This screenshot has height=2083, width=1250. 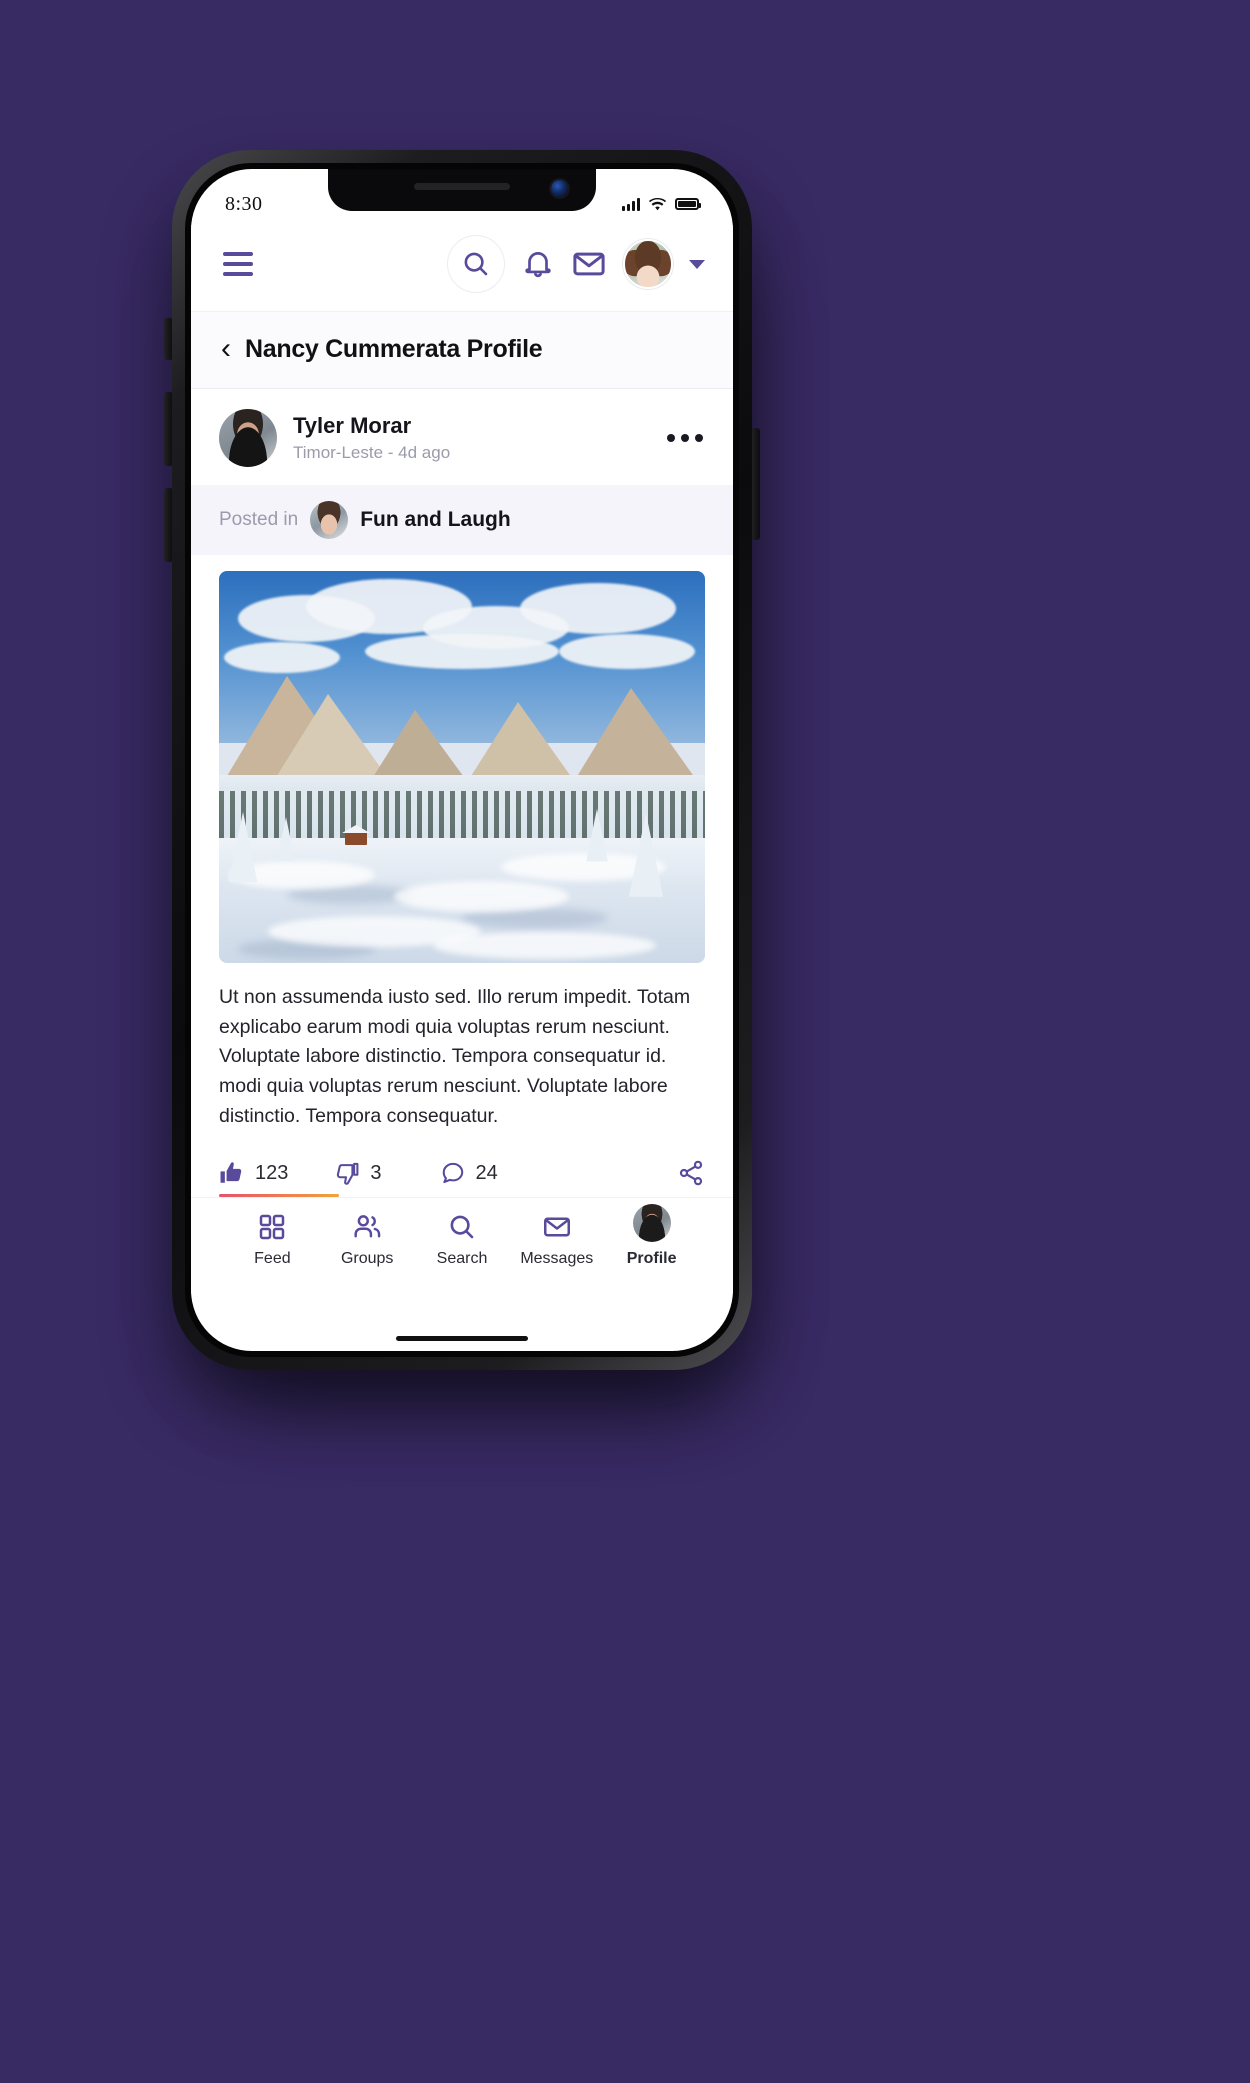 I want to click on profile-avatar-icon, so click(x=651, y=1223).